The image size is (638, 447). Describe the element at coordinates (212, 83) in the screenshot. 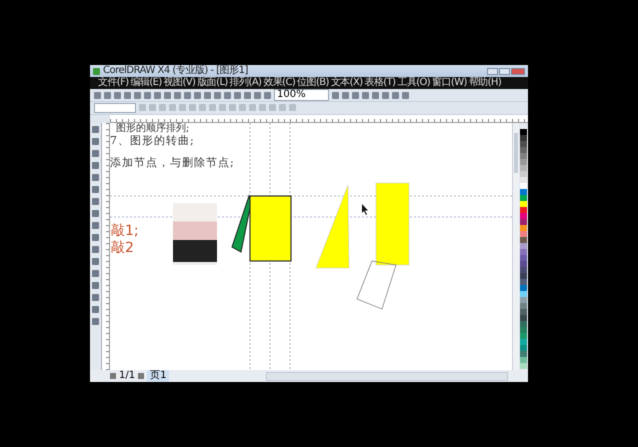

I see `menu-item: 版面(L)` at that location.